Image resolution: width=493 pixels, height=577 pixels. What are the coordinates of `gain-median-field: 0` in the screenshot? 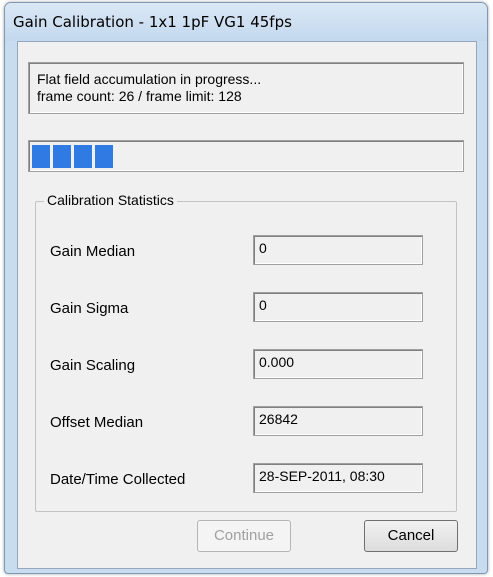 It's located at (338, 250).